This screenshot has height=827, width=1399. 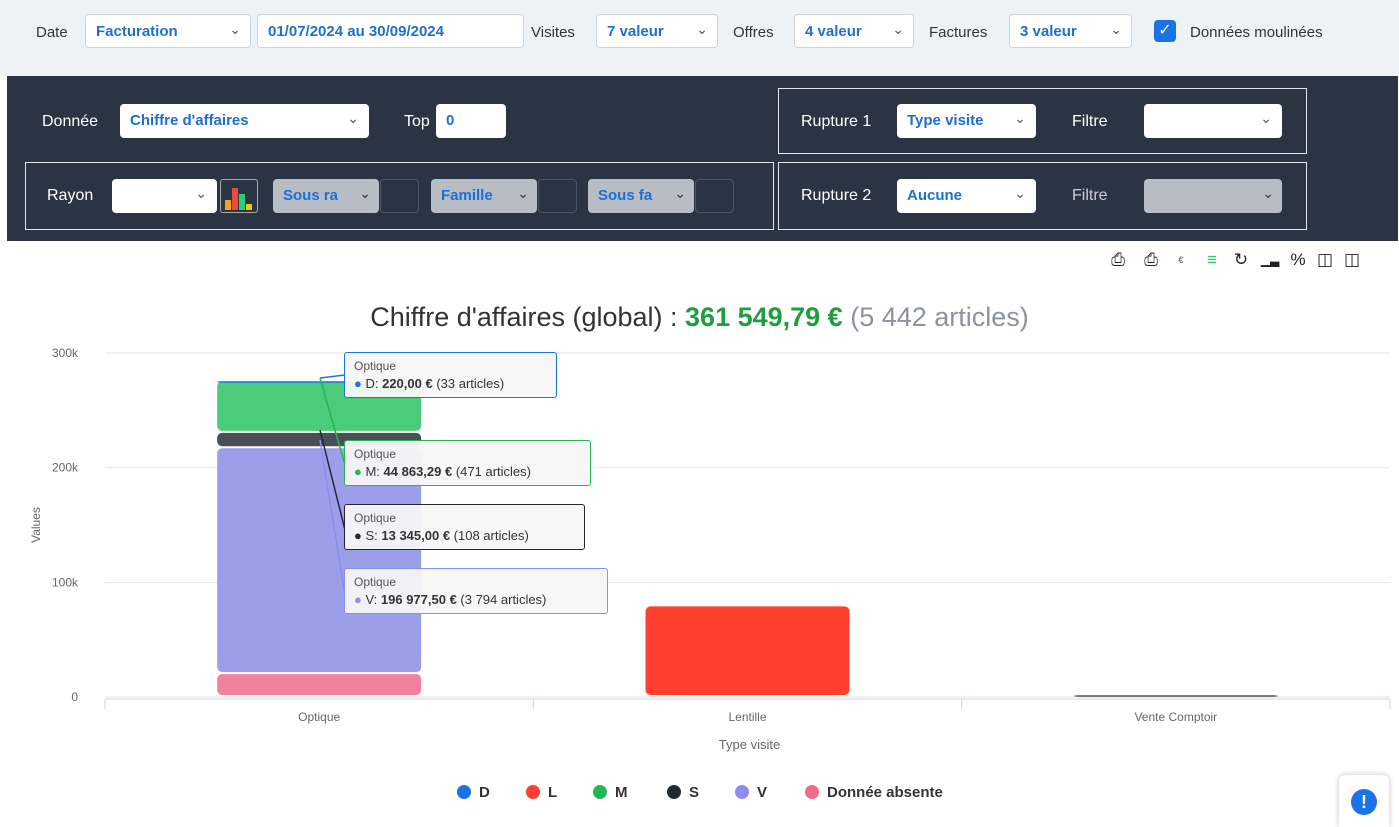 I want to click on visites-label: Visites, so click(x=553, y=32).